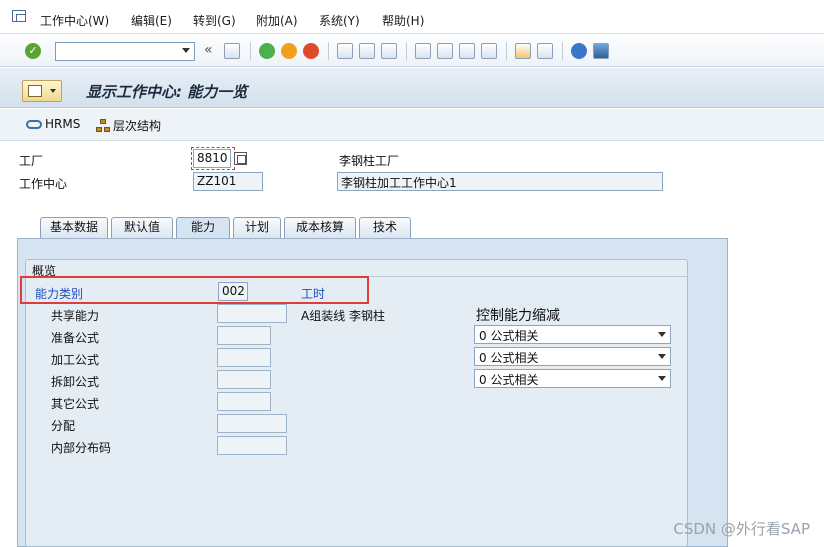 This screenshot has width=824, height=547. What do you see at coordinates (240, 158) in the screenshot?
I see `copy-icon` at bounding box center [240, 158].